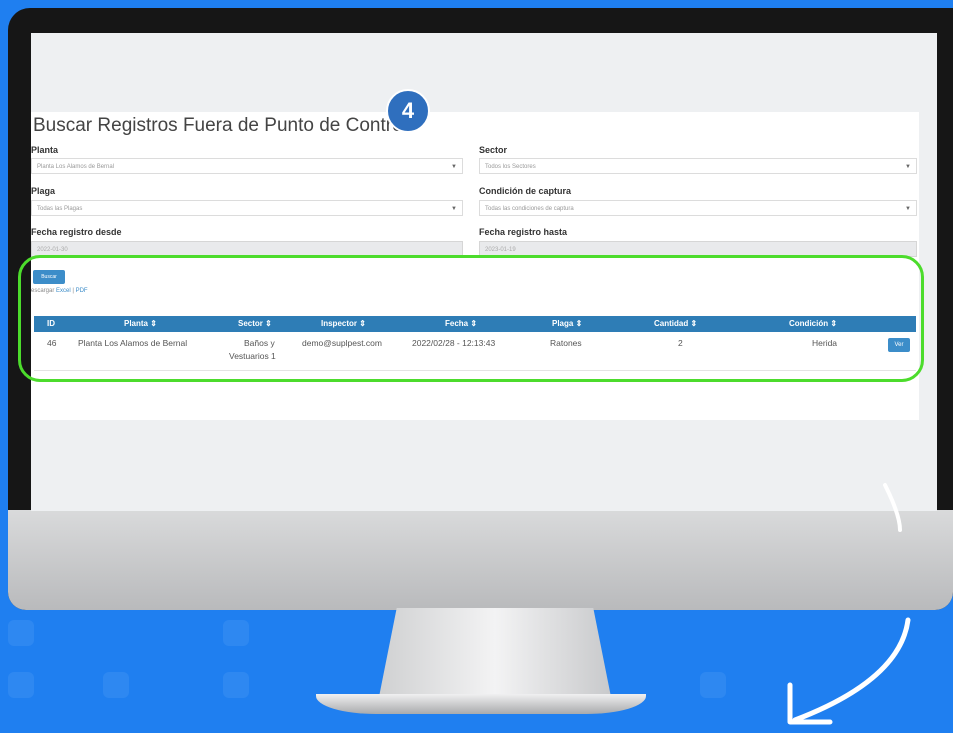 The image size is (953, 733). Describe the element at coordinates (247, 166) in the screenshot. I see `planta-select: Planta Los Alamos de Bernal ▼` at that location.